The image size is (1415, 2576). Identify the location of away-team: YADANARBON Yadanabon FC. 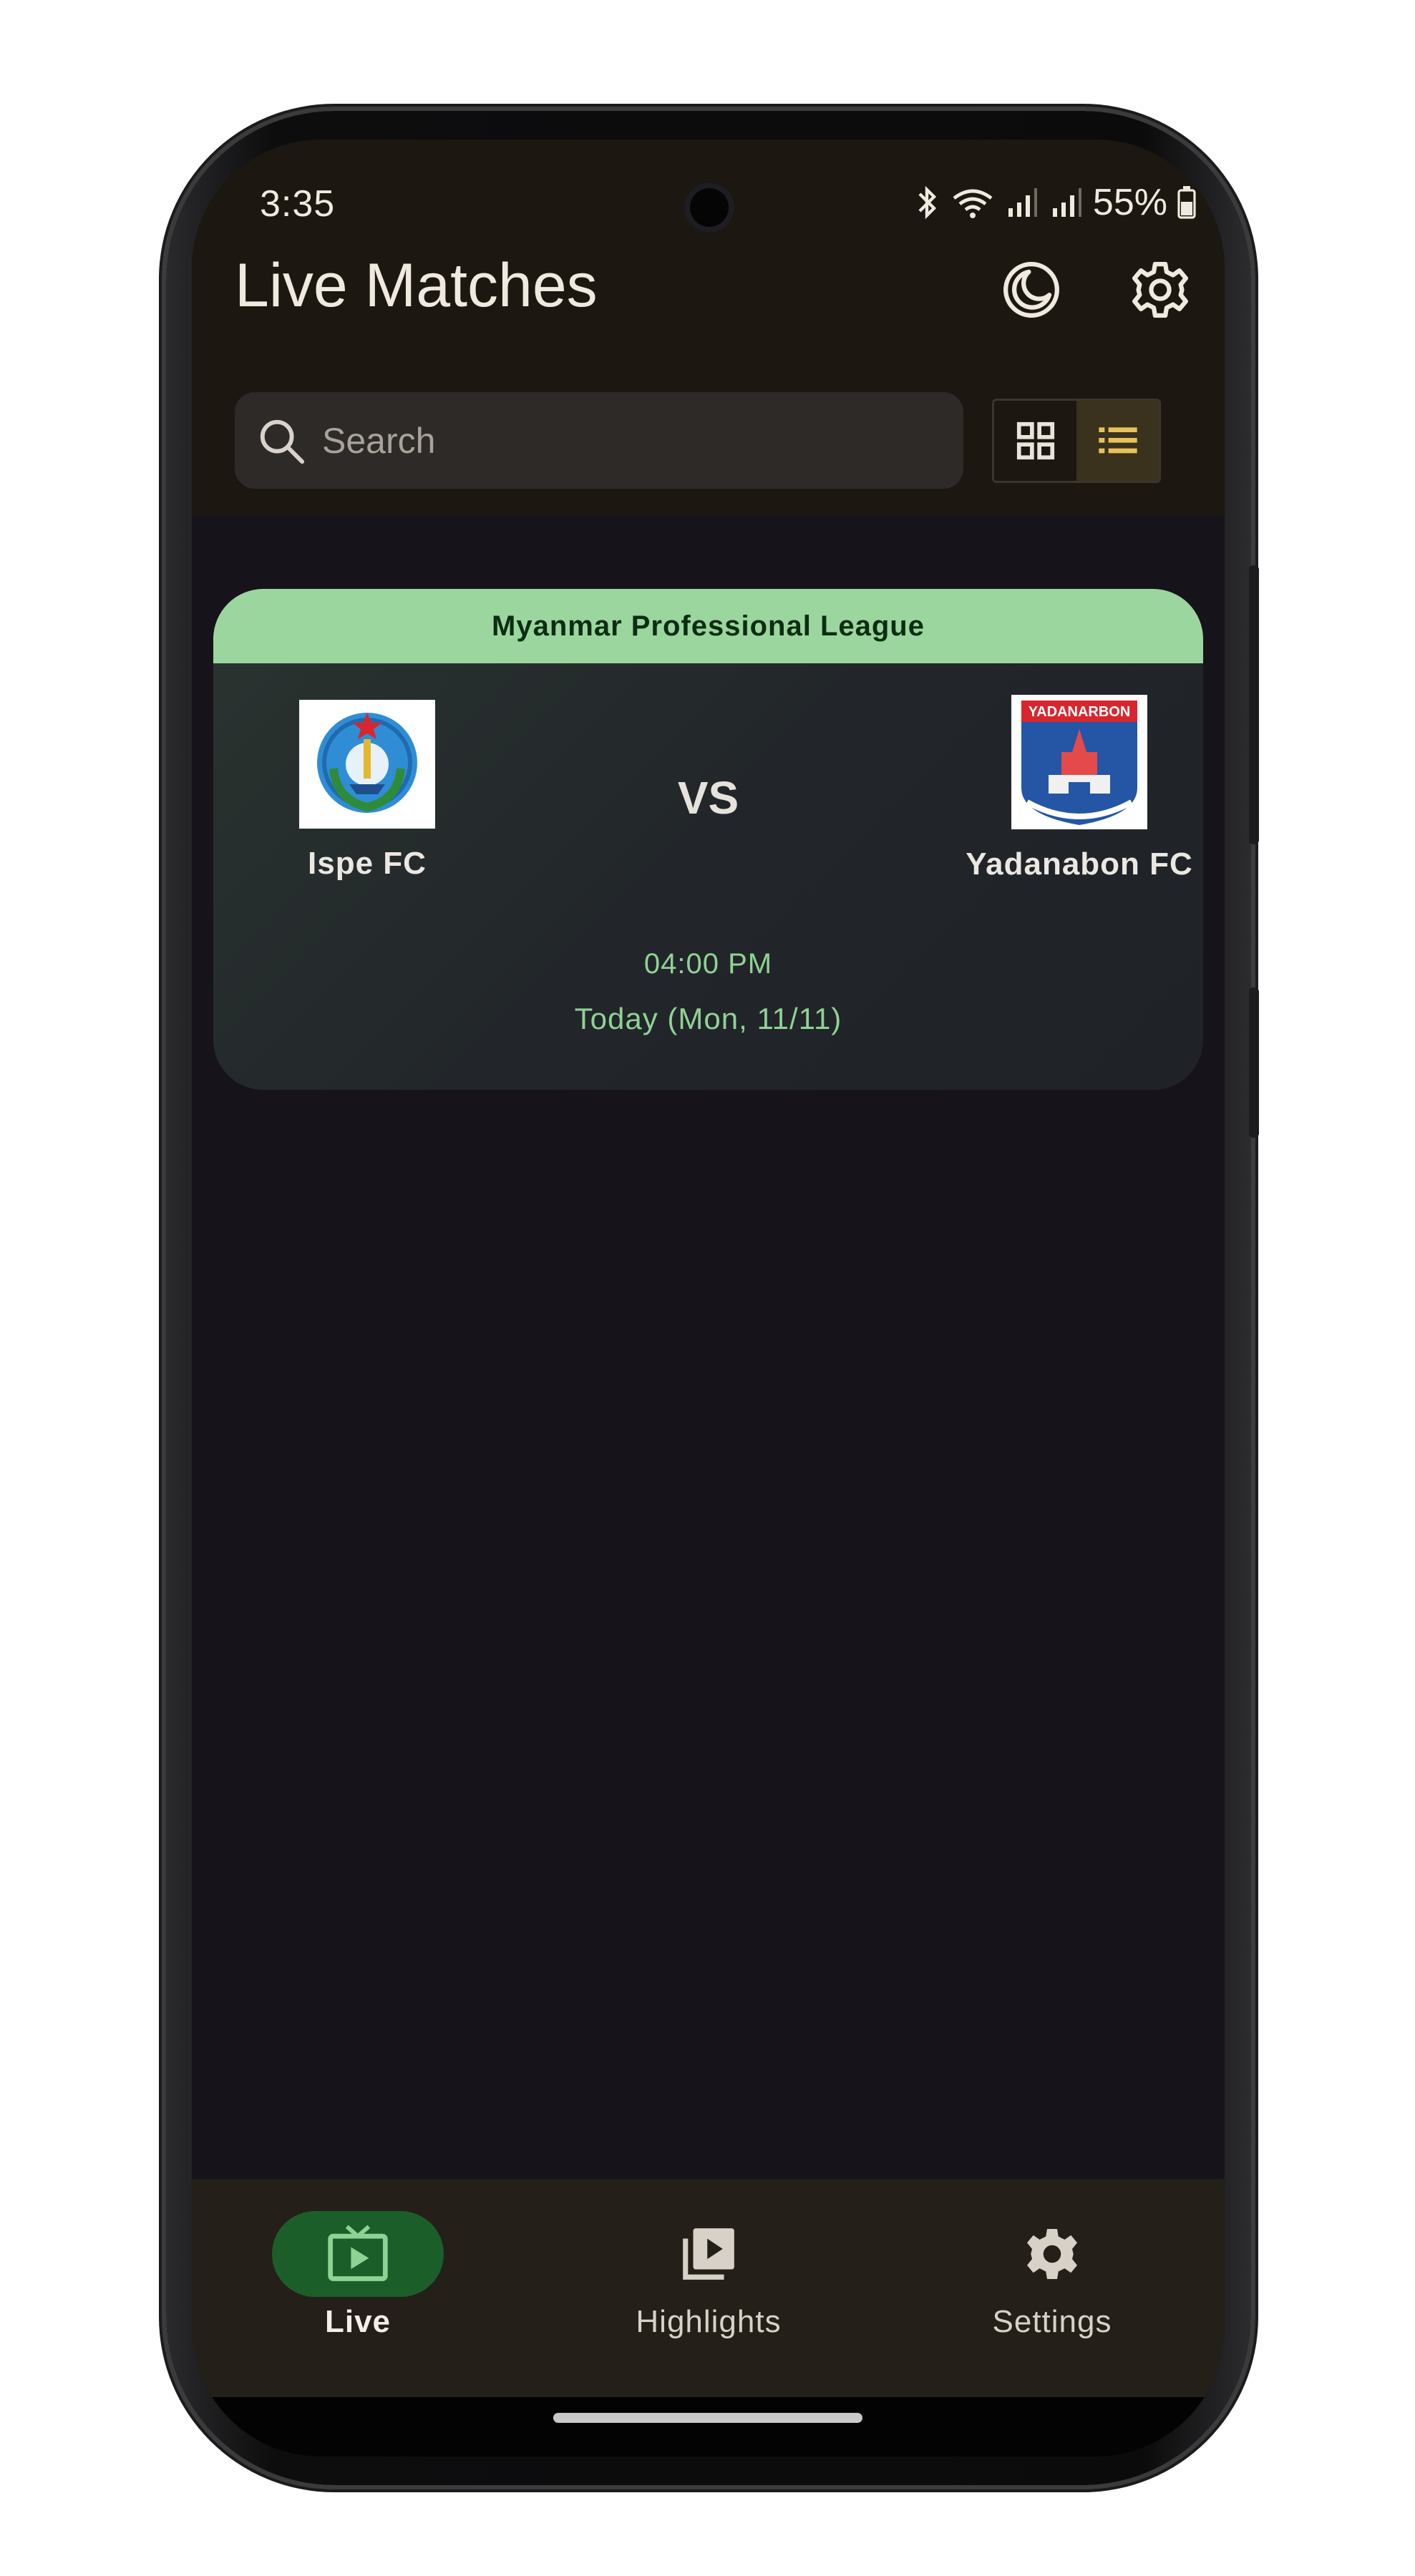
(1079, 788).